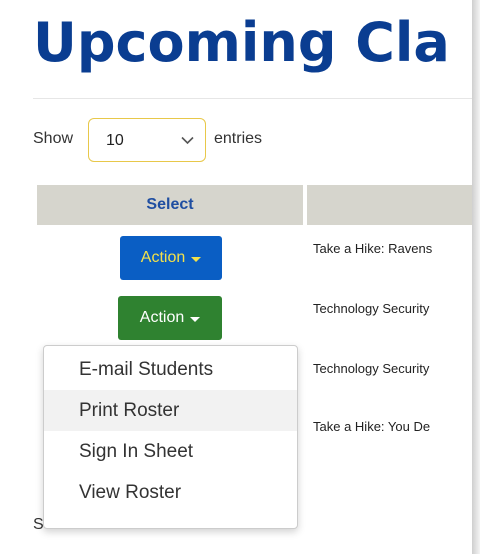 This screenshot has height=554, width=480. Describe the element at coordinates (371, 308) in the screenshot. I see `class-title-row-2: Technology Security` at that location.